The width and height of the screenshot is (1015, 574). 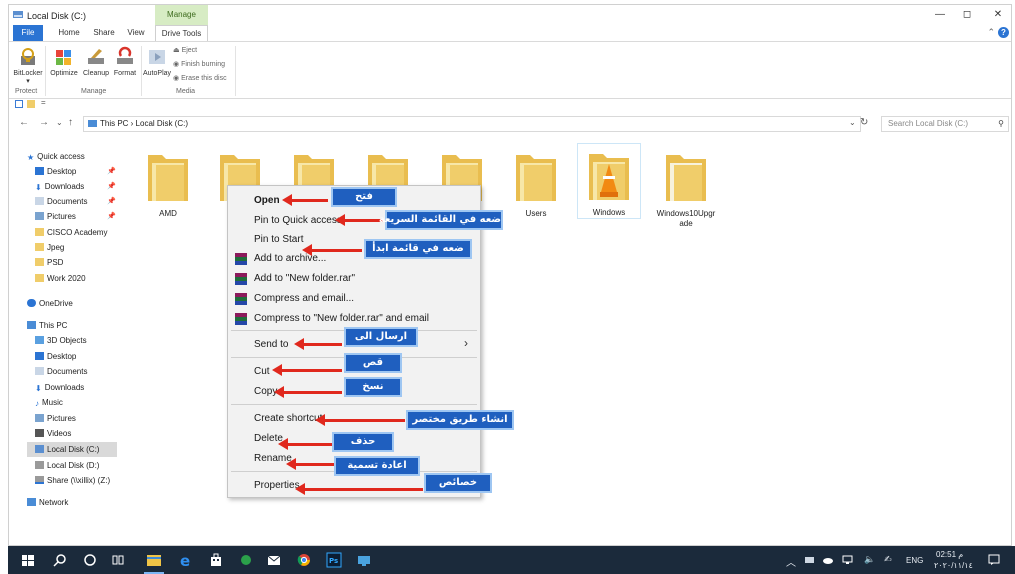 What do you see at coordinates (62, 171) in the screenshot?
I see `nav-label: Desktop` at bounding box center [62, 171].